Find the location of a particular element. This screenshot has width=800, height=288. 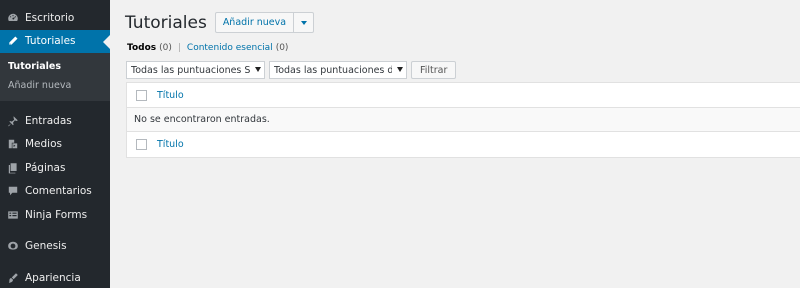

select-all-checkbox is located at coordinates (141, 95).